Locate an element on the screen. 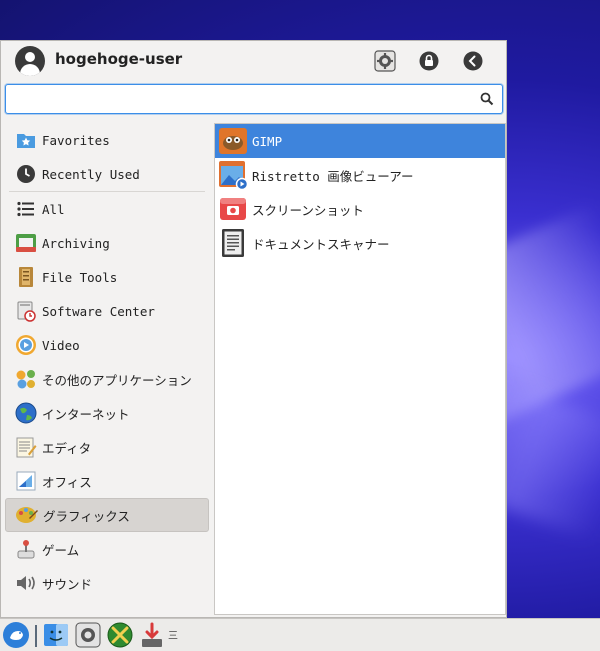 The height and width of the screenshot is (651, 600). lock-screen-button is located at coordinates (429, 61).